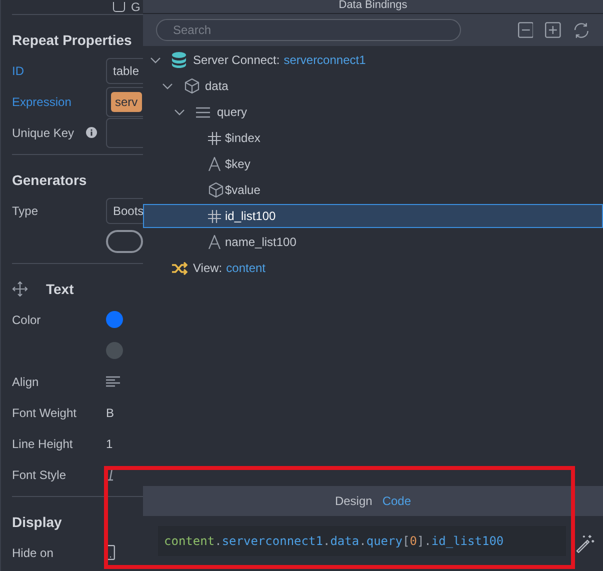 This screenshot has height=571, width=603. What do you see at coordinates (180, 268) in the screenshot?
I see `shuffle-icon` at bounding box center [180, 268].